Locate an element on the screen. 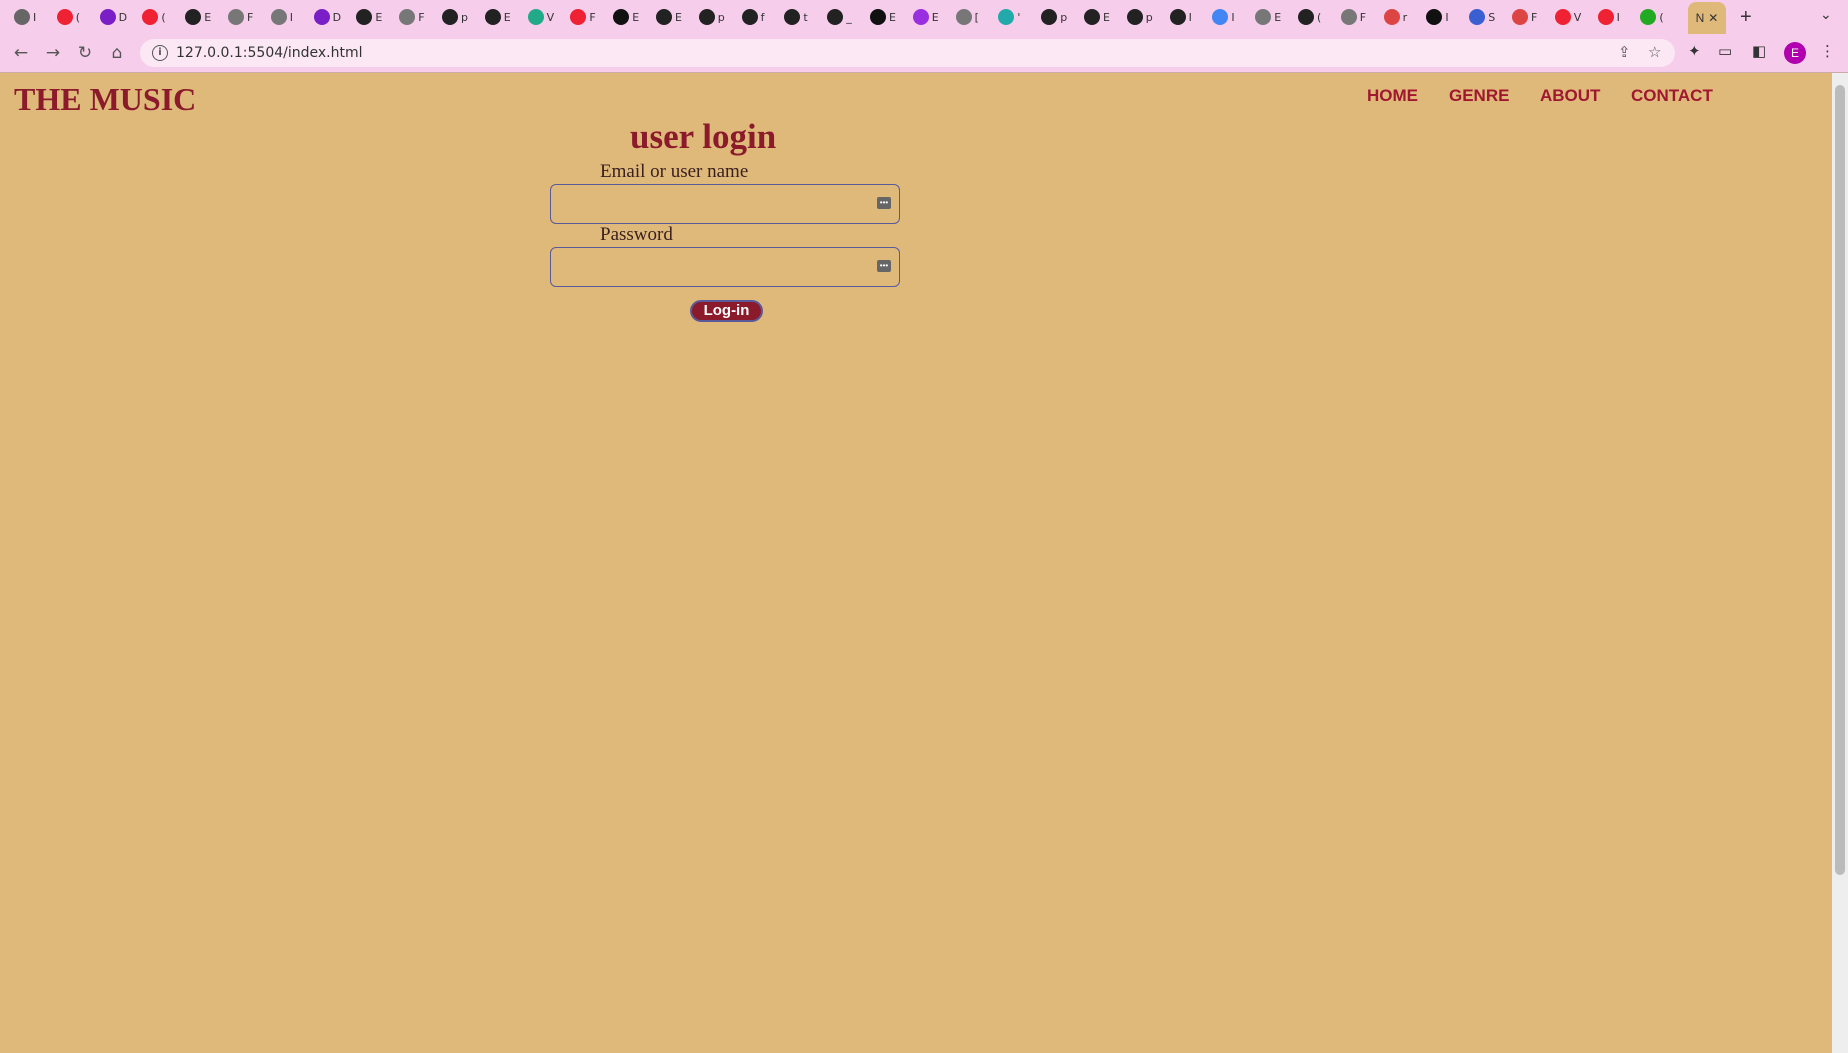  browser-tab-title: F is located at coordinates (1534, 17).